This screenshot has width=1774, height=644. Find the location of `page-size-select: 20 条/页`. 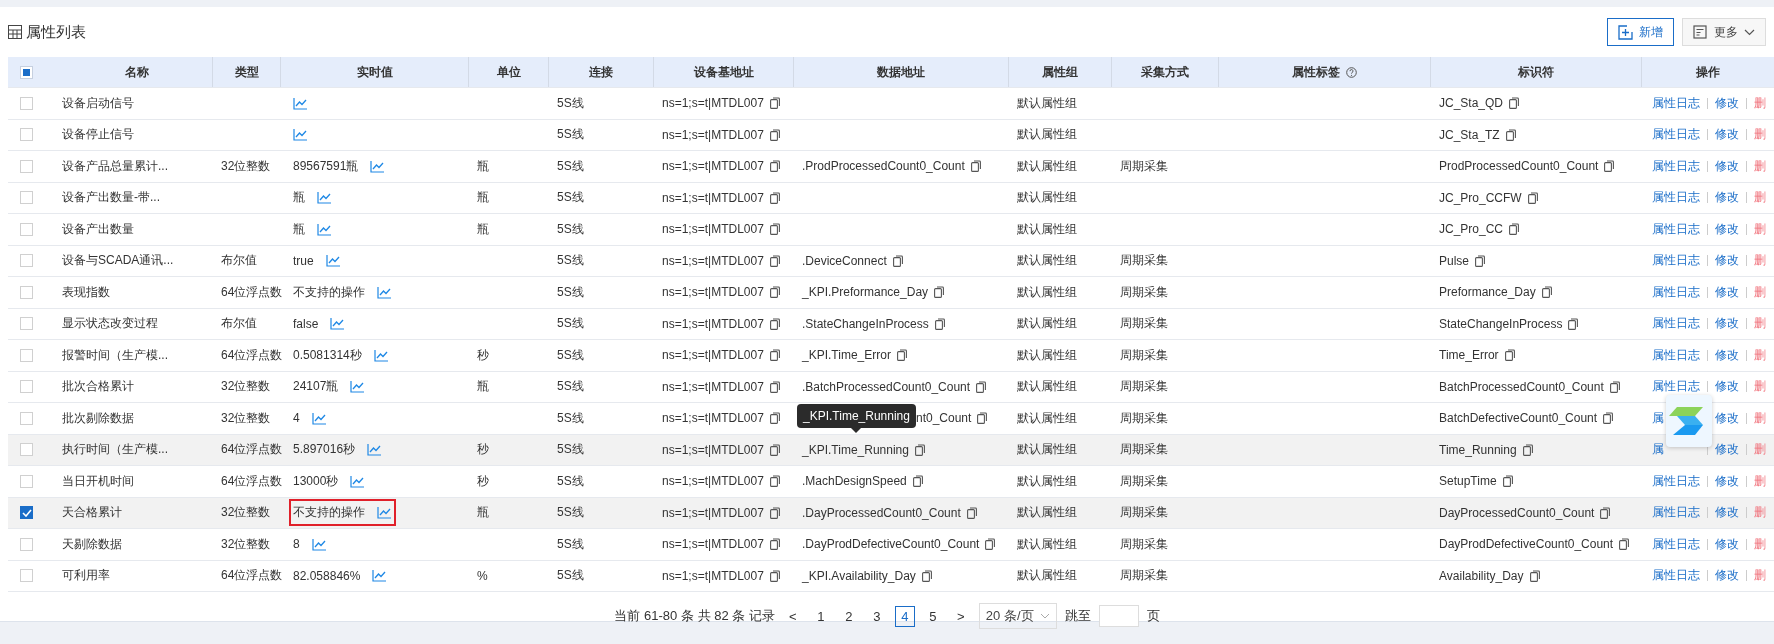

page-size-select: 20 条/页 is located at coordinates (1017, 616).